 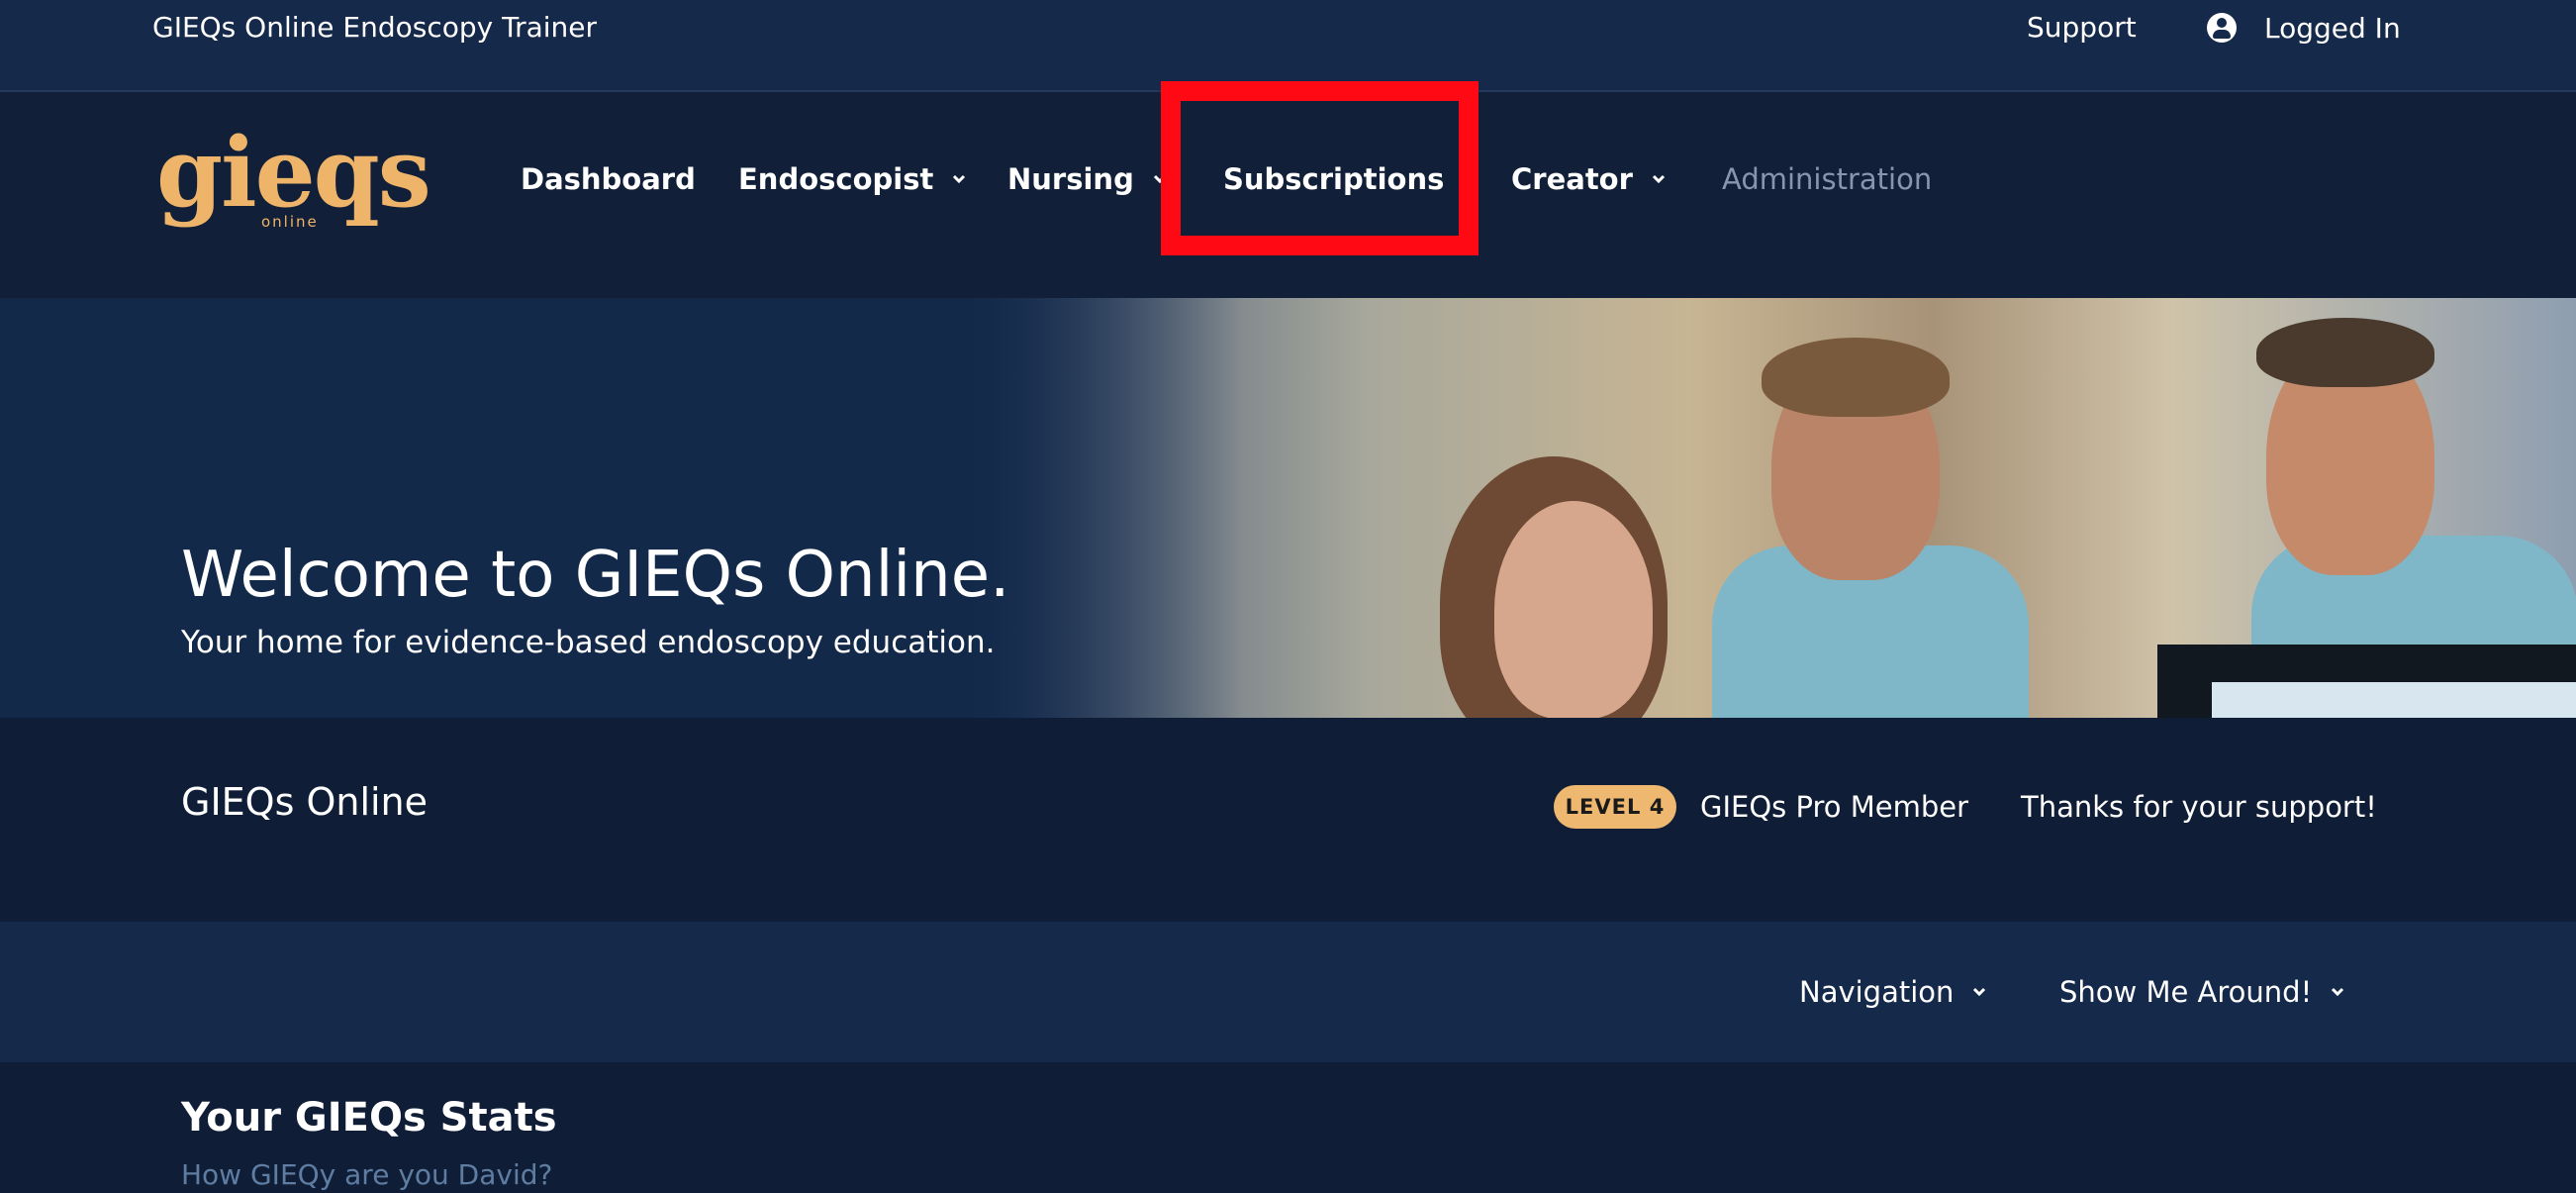 What do you see at coordinates (369, 1118) in the screenshot?
I see `stats-title: Your GIEQs Stats` at bounding box center [369, 1118].